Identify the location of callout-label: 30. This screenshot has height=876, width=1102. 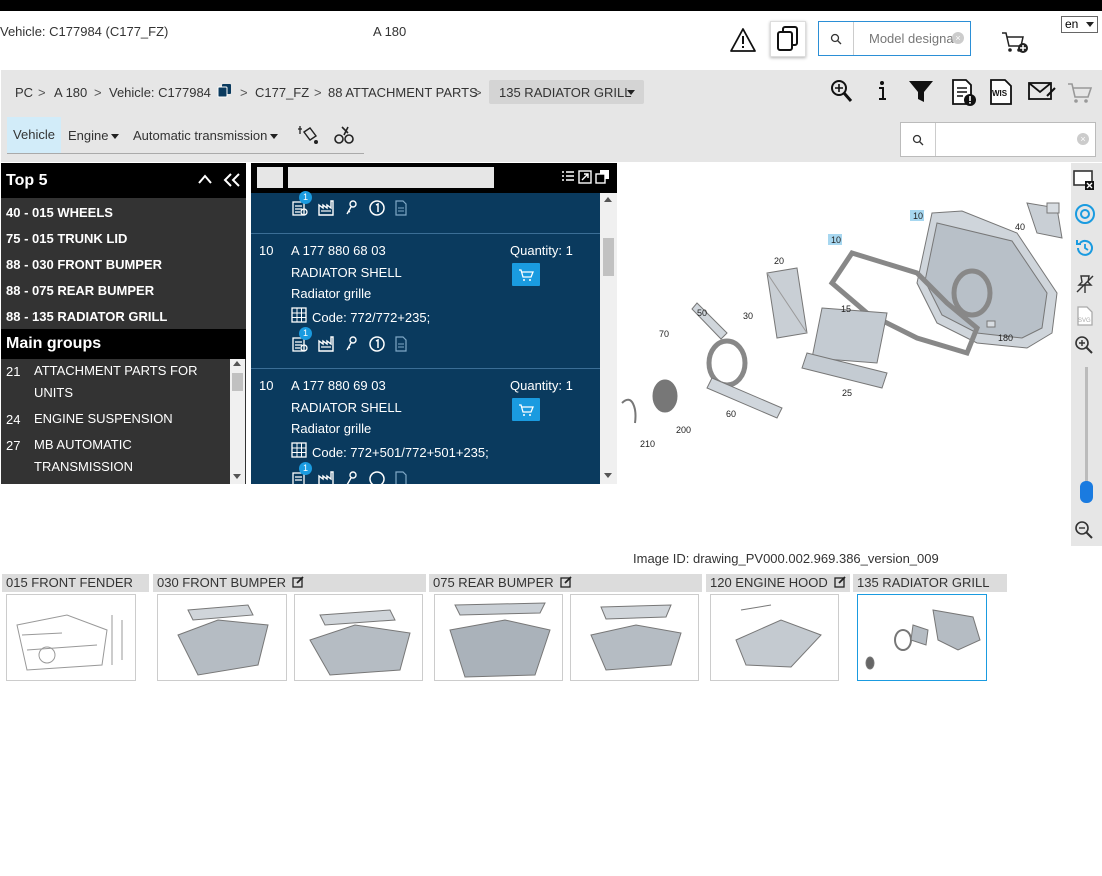
(748, 316).